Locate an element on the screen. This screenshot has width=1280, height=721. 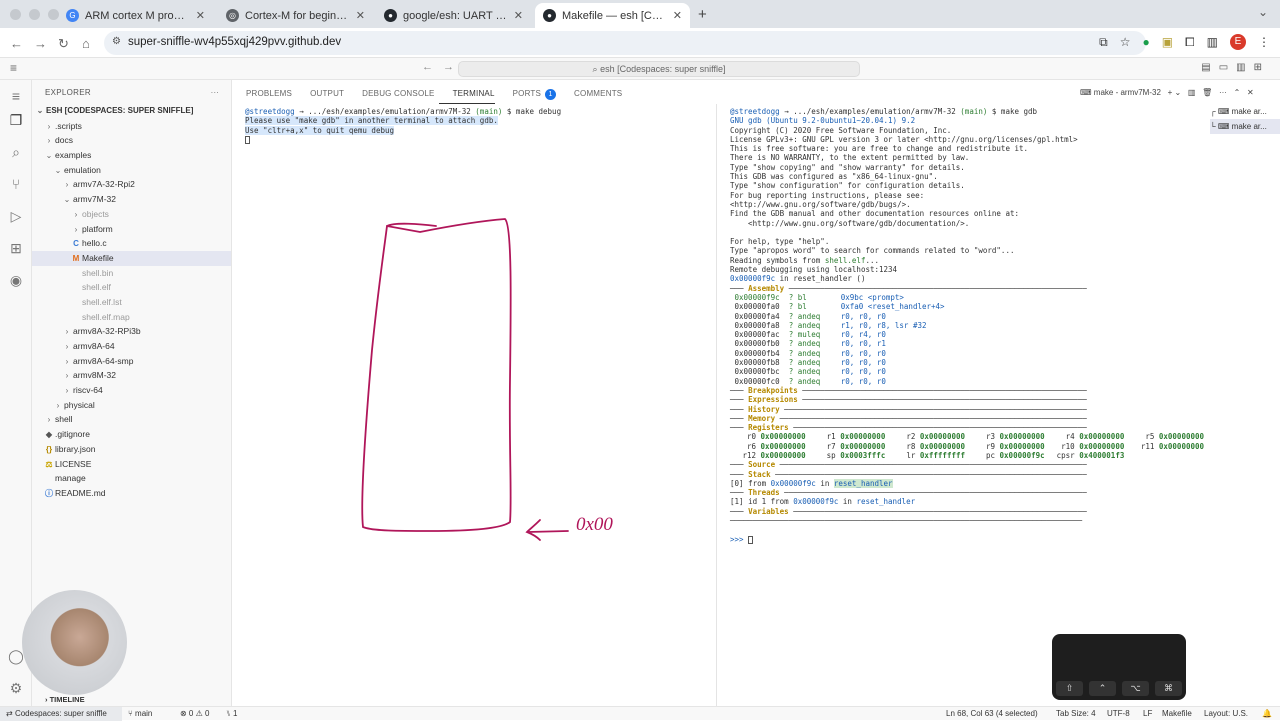
notifications-icon: 🔔 is located at coordinates (1267, 713).